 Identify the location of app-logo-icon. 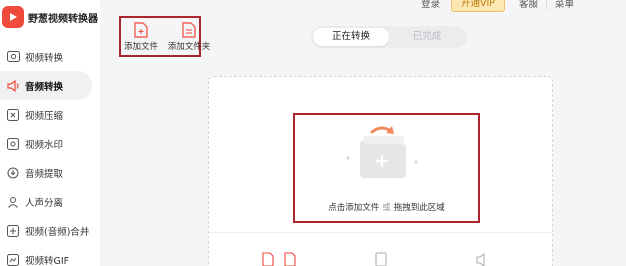
(13, 17).